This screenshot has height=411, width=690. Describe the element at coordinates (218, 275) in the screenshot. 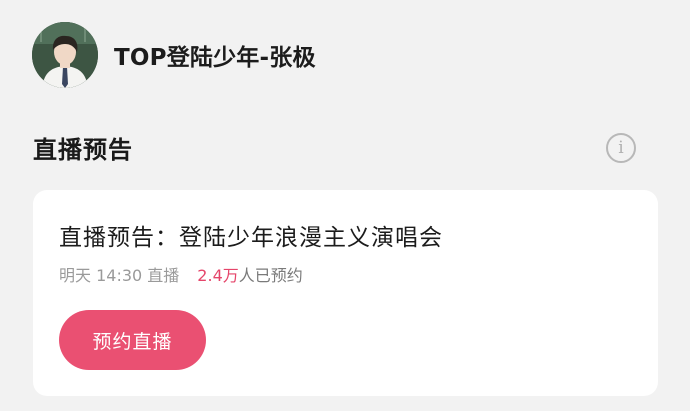

I see `reservation-count: 2.4万` at that location.